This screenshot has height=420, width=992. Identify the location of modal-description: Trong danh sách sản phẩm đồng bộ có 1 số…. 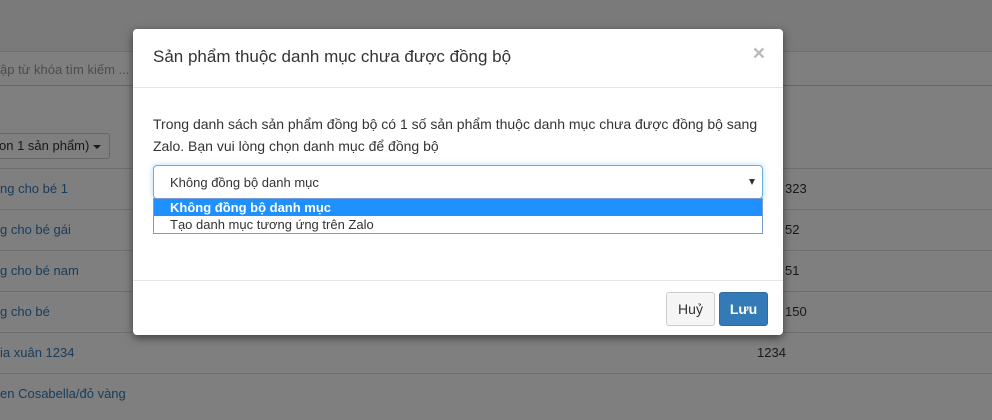
(455, 135).